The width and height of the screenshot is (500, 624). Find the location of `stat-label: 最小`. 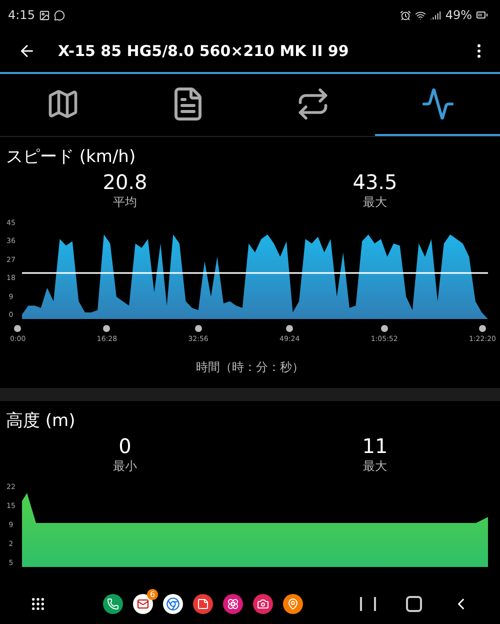

stat-label: 最小 is located at coordinates (125, 466).